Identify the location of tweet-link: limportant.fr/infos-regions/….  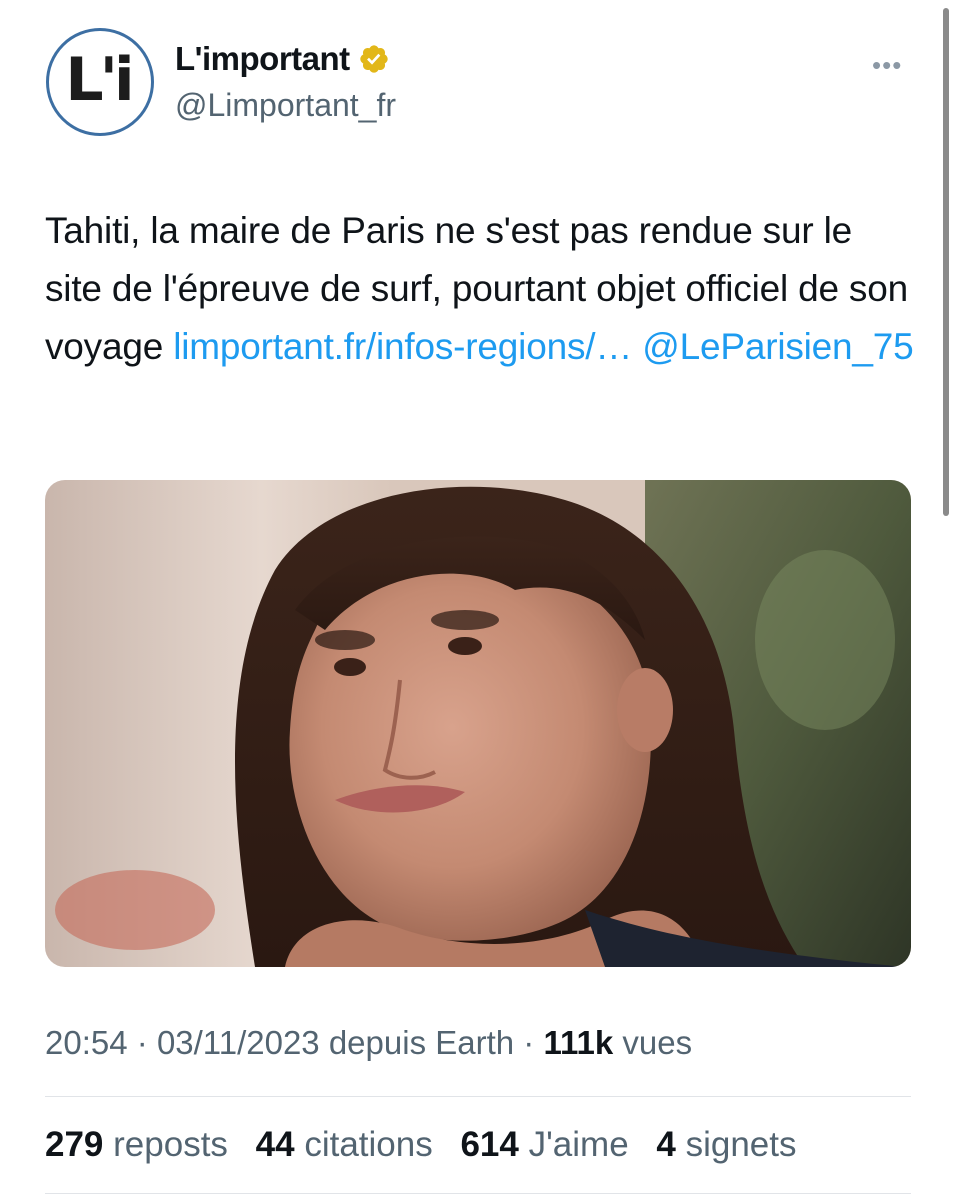
(402, 346).